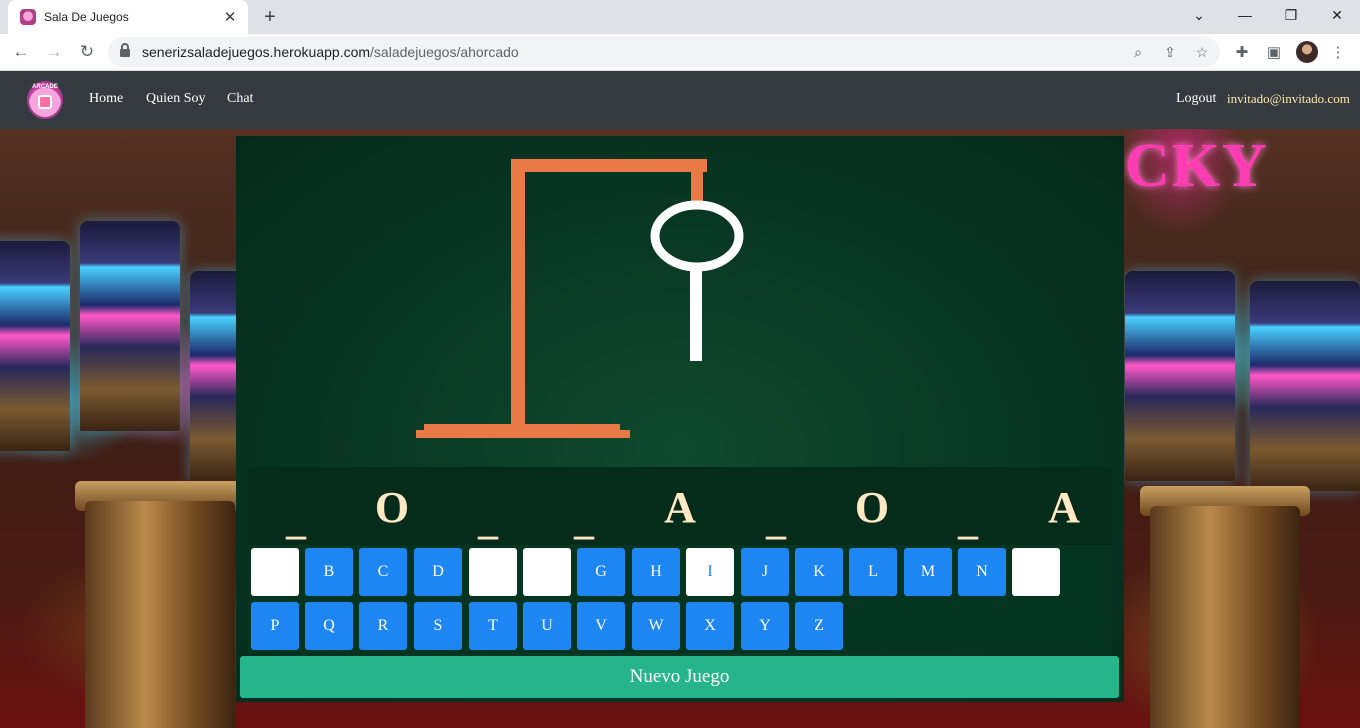 The height and width of the screenshot is (728, 1360). What do you see at coordinates (873, 572) in the screenshot?
I see `key-l: L` at bounding box center [873, 572].